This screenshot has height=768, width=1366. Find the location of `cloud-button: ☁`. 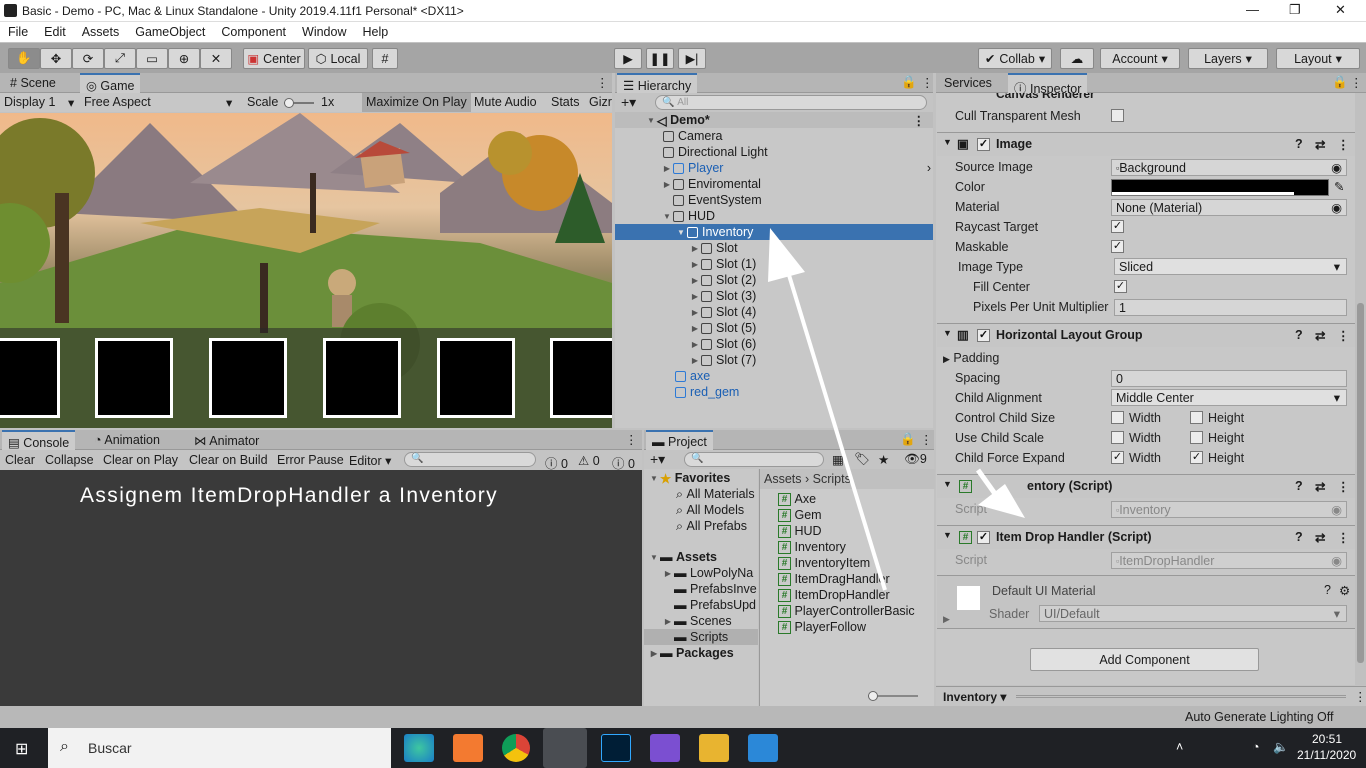

cloud-button: ☁ is located at coordinates (1077, 58).